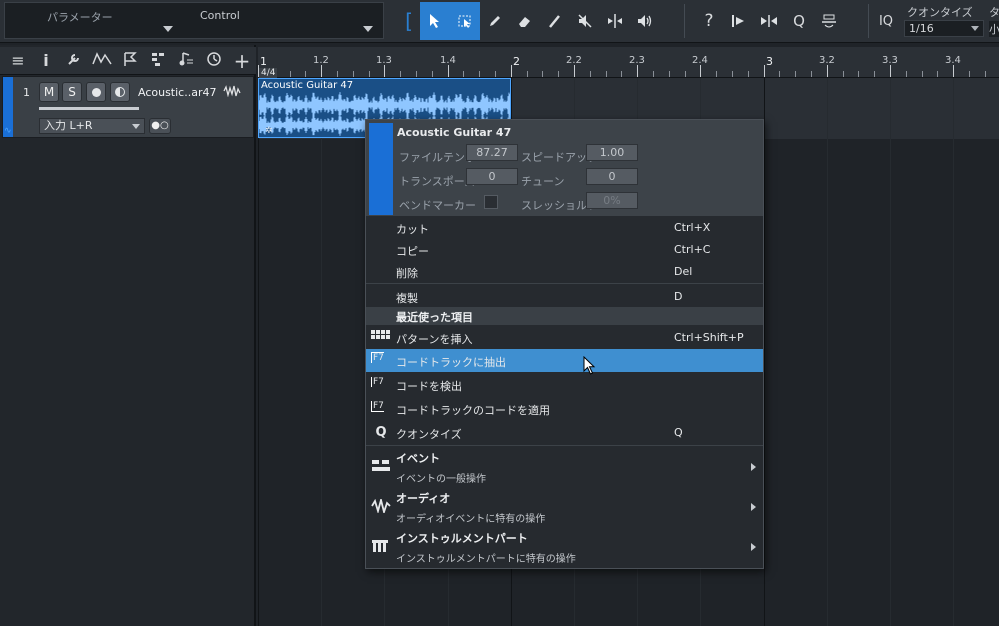  I want to click on audio-bend-icon, so click(738, 21).